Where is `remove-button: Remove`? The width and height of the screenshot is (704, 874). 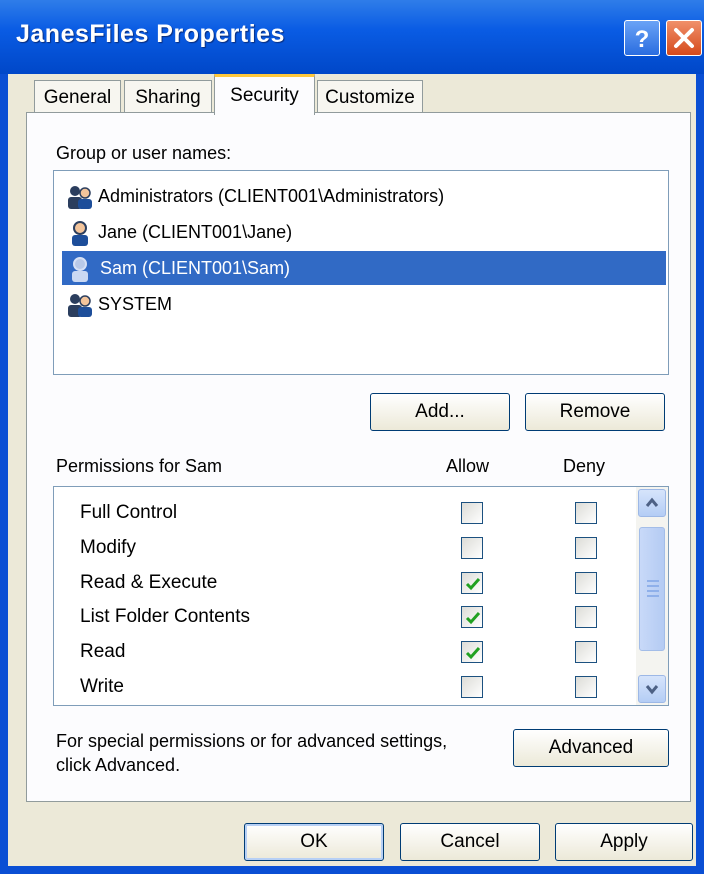
remove-button: Remove is located at coordinates (595, 412).